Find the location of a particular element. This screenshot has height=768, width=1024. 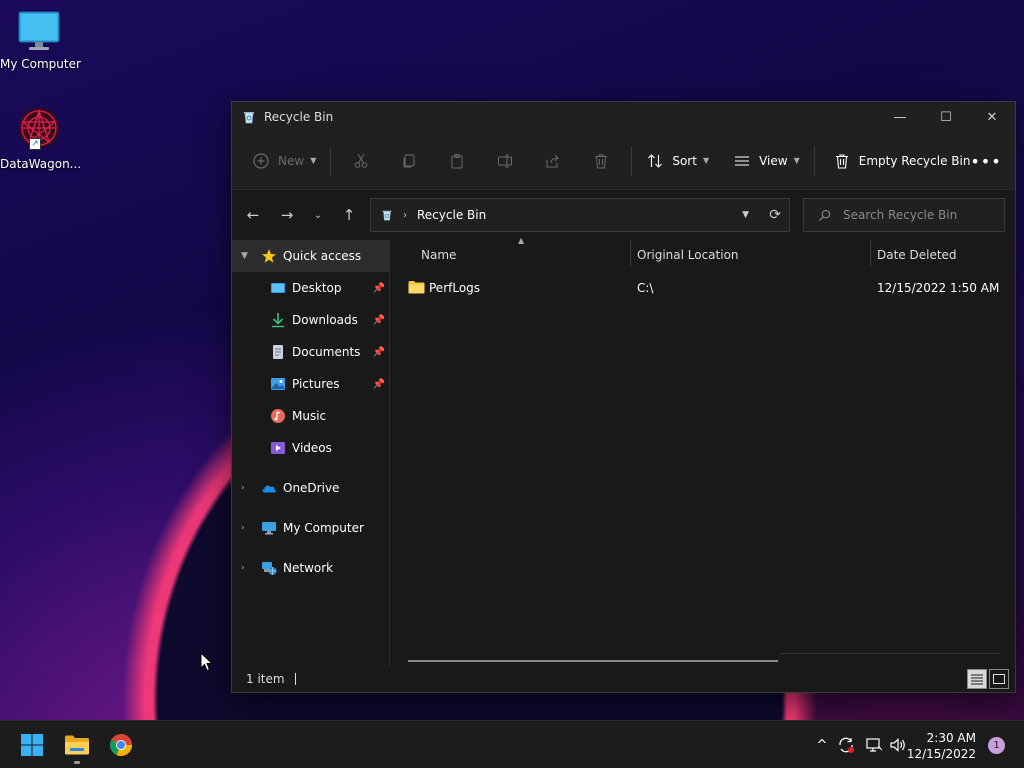

desktop-icon-label: My Computer is located at coordinates (40, 64).